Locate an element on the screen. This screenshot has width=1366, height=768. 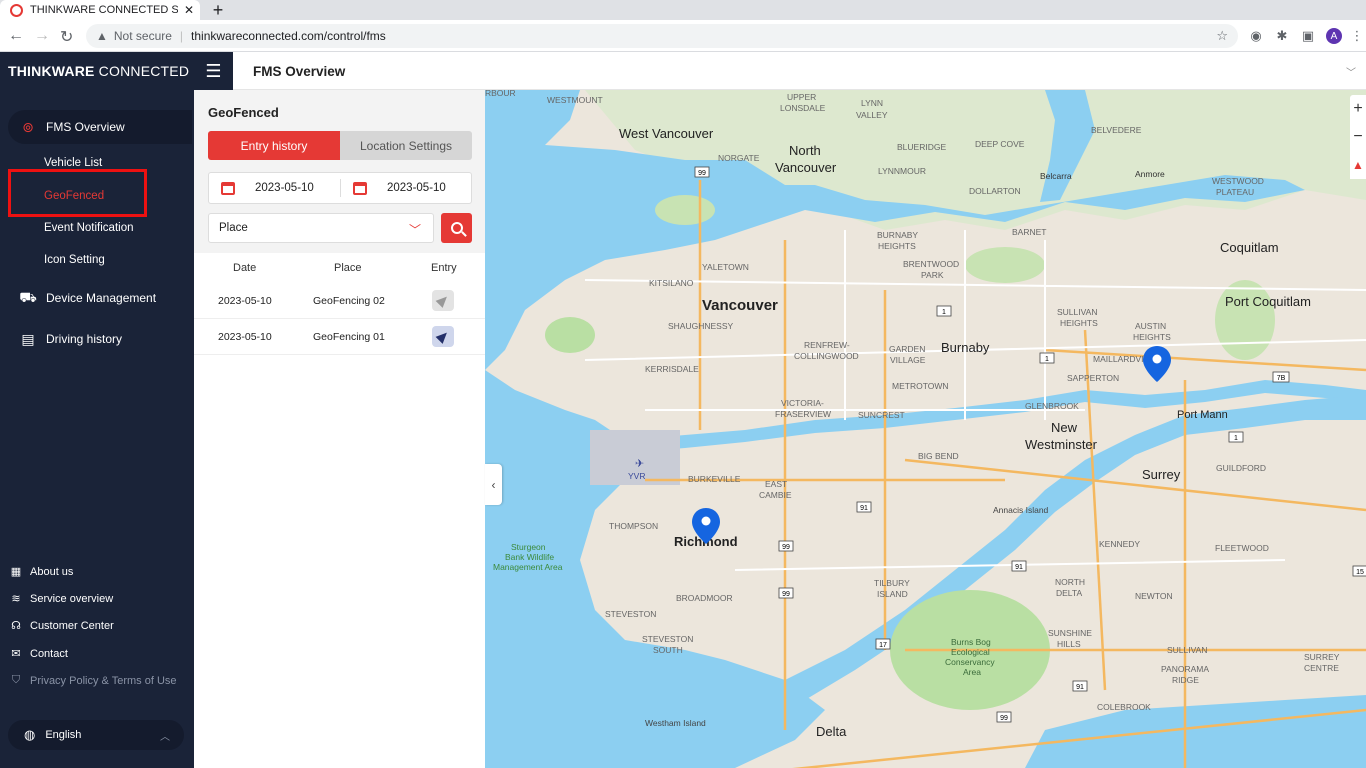
extension-icon: ◉ is located at coordinates (1256, 36).